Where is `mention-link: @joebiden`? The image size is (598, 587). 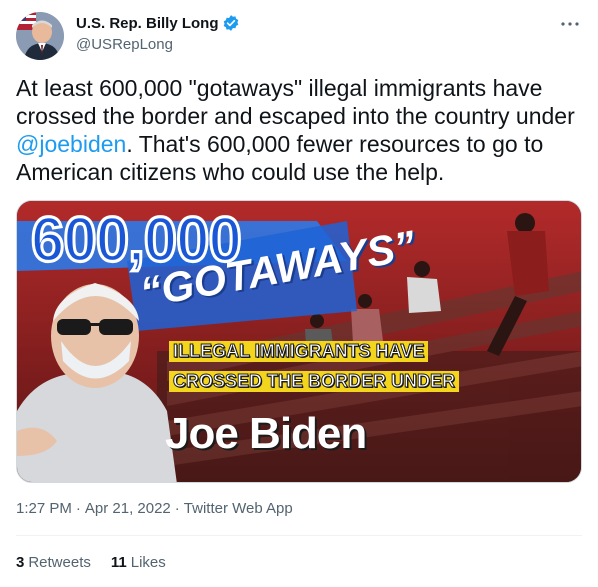 mention-link: @joebiden is located at coordinates (71, 144).